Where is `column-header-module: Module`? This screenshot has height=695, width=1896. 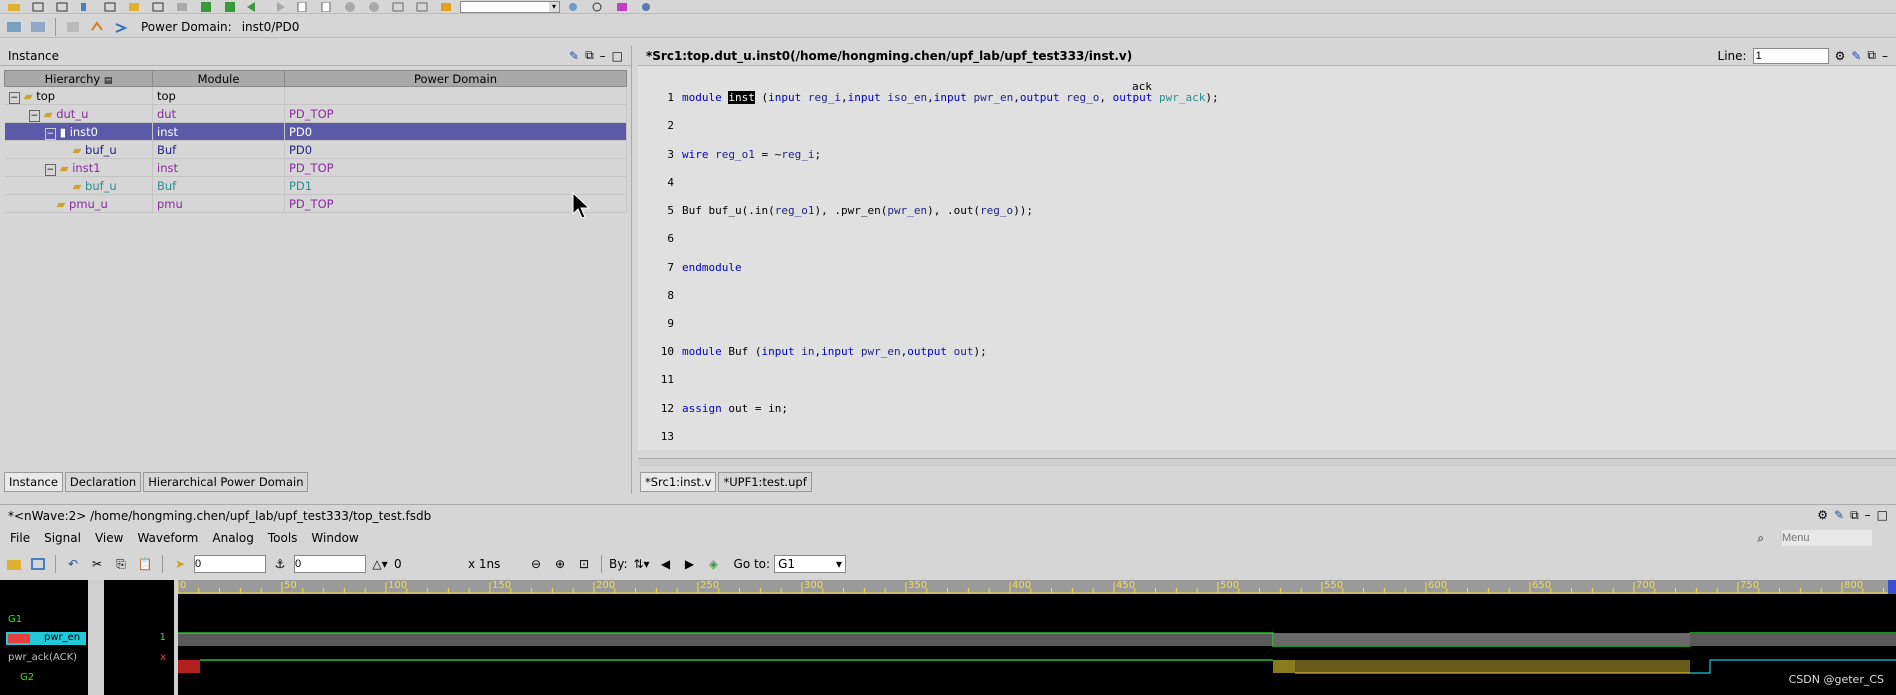
column-header-module: Module is located at coordinates (218, 78).